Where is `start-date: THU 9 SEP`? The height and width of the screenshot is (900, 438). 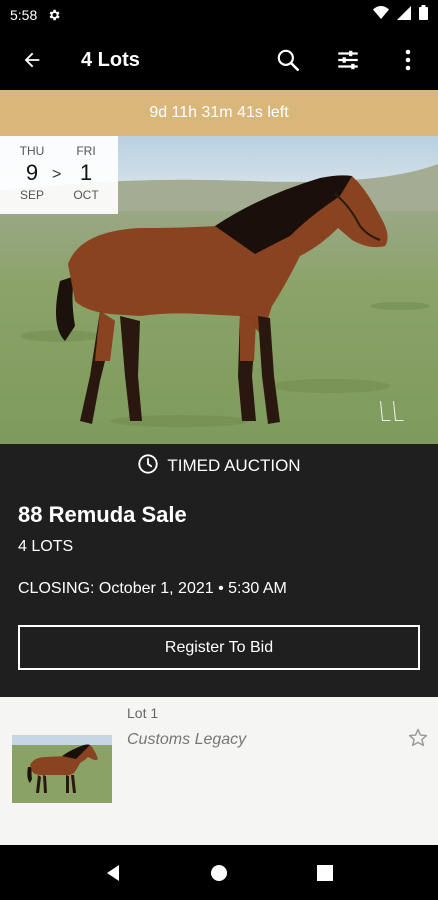 start-date: THU 9 SEP is located at coordinates (32, 169).